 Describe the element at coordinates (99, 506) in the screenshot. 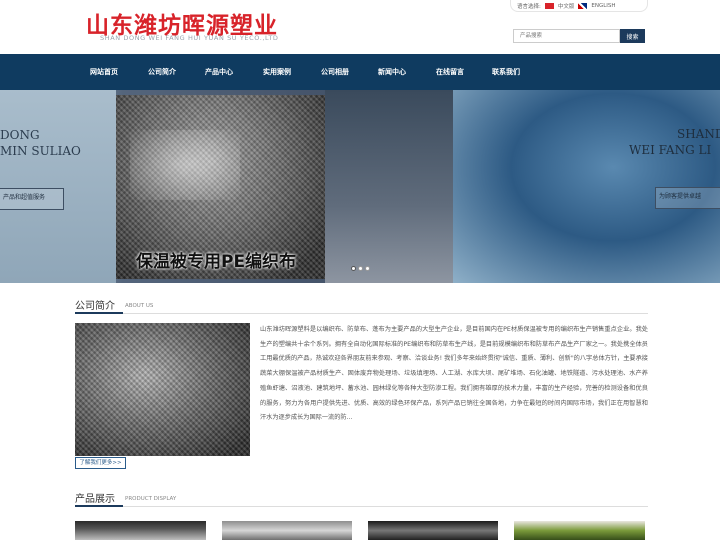

I see `products-section-accent` at that location.